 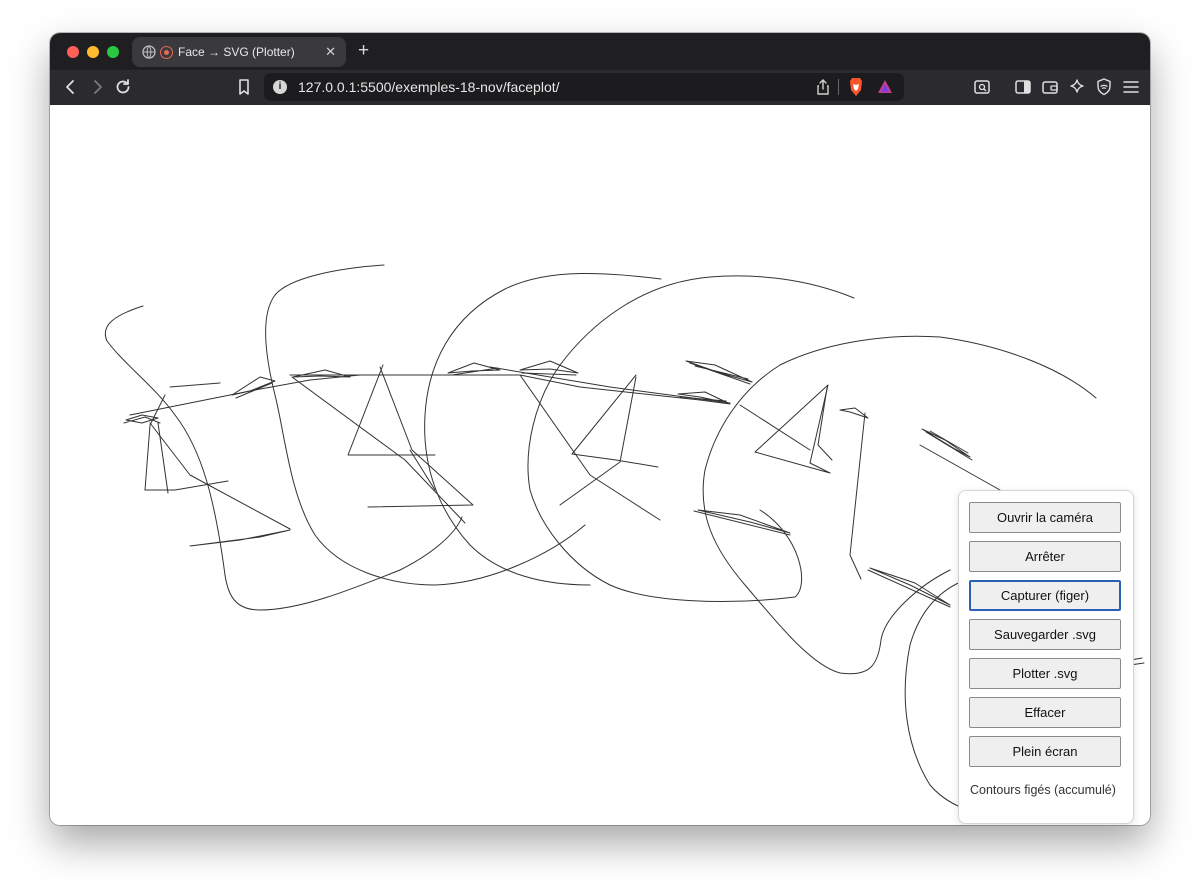 What do you see at coordinates (429, 87) in the screenshot?
I see `url-text: 127.0.0.1:5500/exemples-18-nov/faceplot/` at bounding box center [429, 87].